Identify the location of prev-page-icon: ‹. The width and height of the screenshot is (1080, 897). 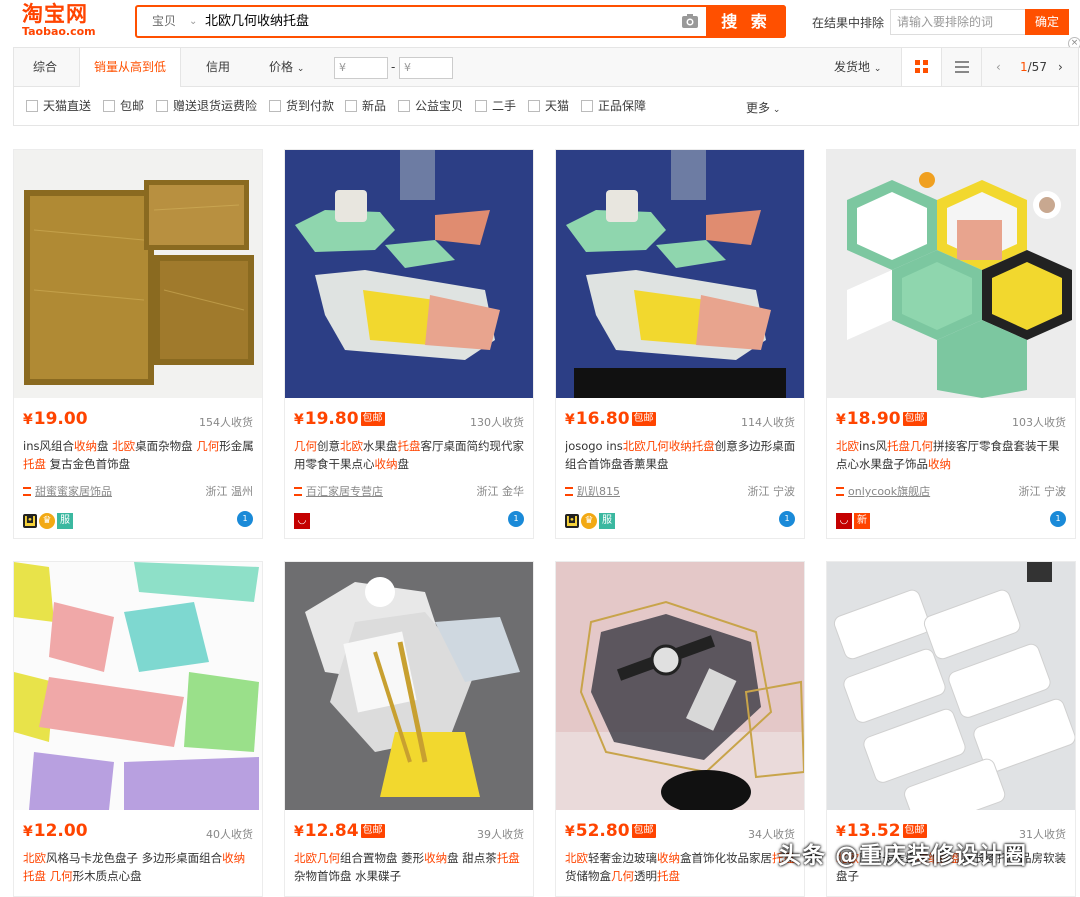
(998, 67).